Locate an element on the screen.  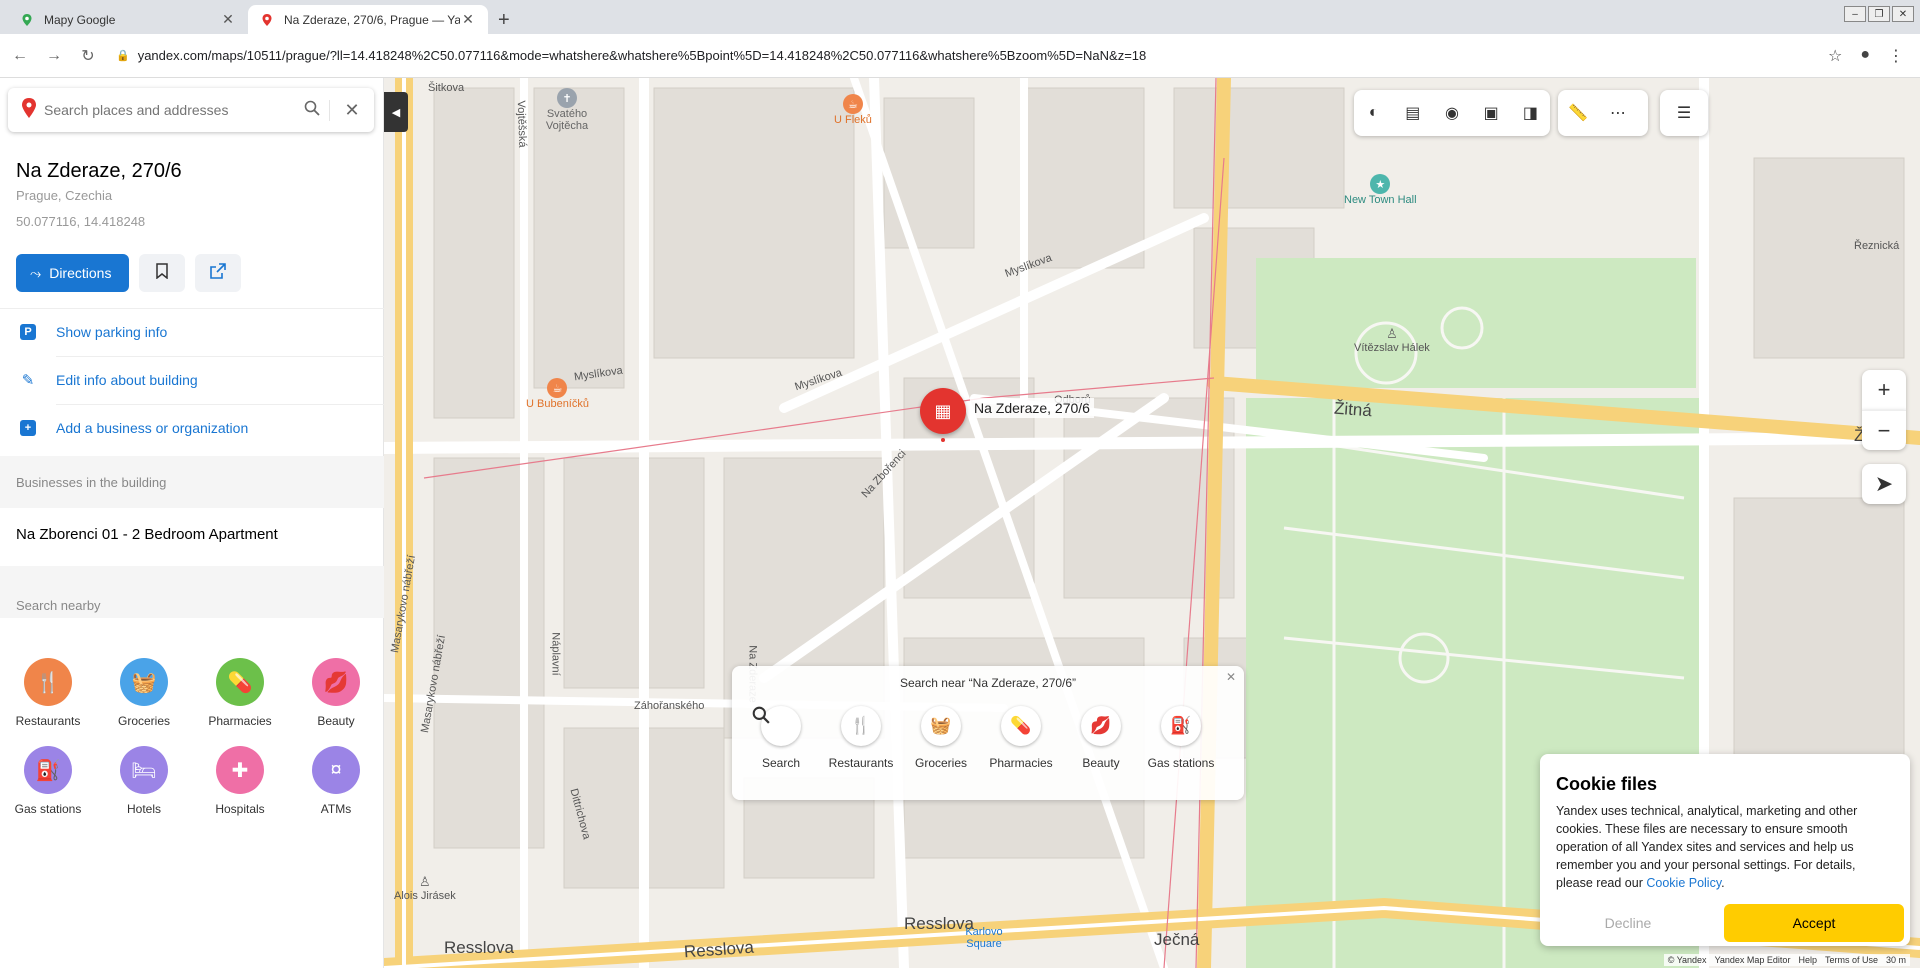
fuel-icon: ⛽ is located at coordinates (48, 770).